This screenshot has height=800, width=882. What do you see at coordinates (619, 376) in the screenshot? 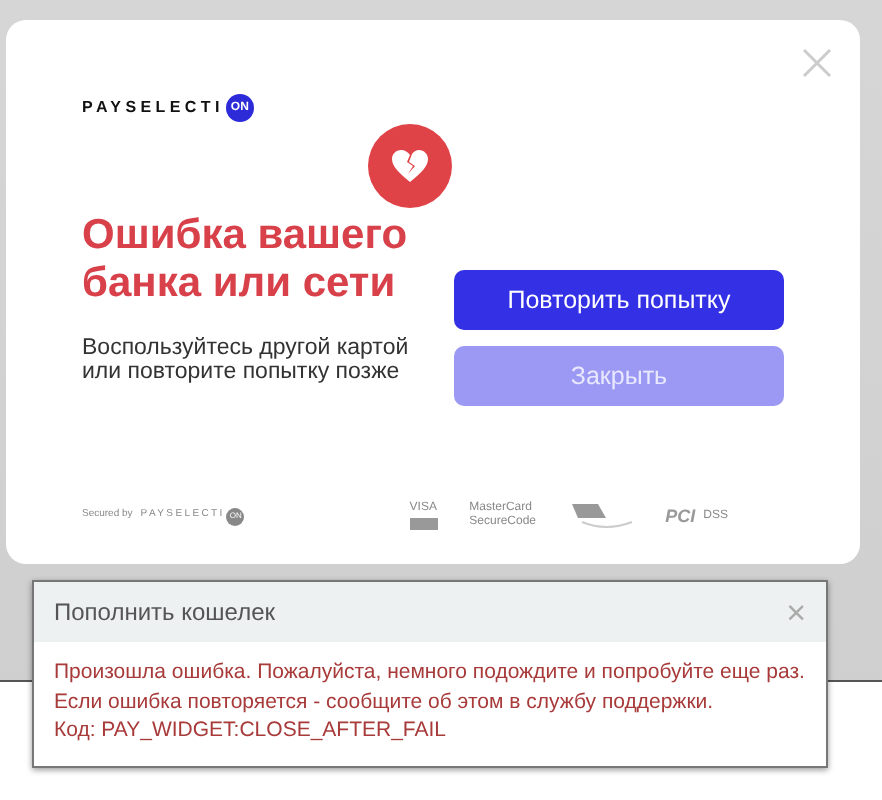
I see `close-button: Закрыть` at bounding box center [619, 376].